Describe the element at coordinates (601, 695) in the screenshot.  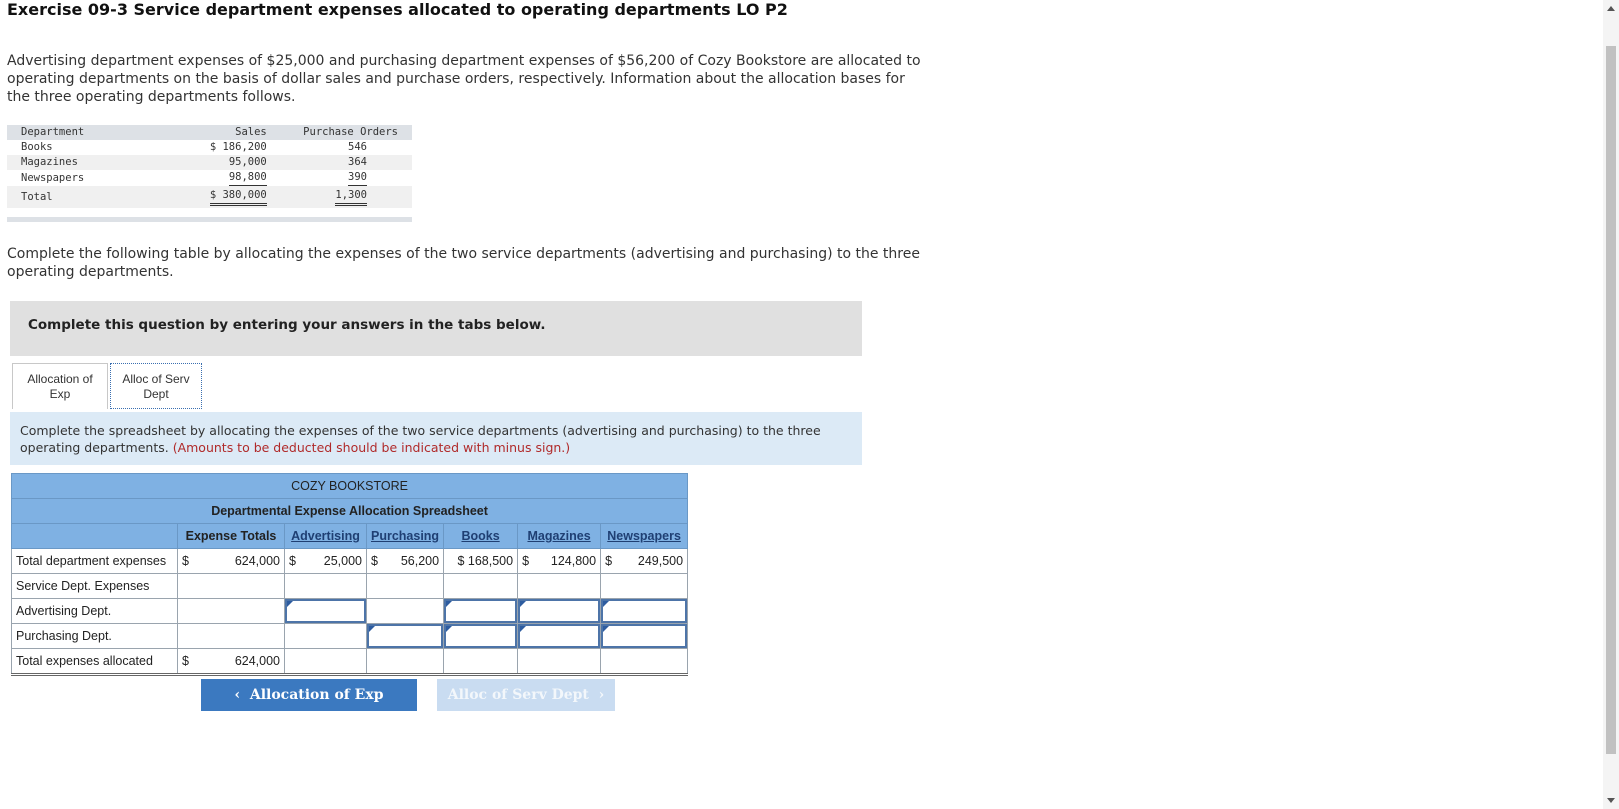
I see `chevron-right-icon: ›` at that location.